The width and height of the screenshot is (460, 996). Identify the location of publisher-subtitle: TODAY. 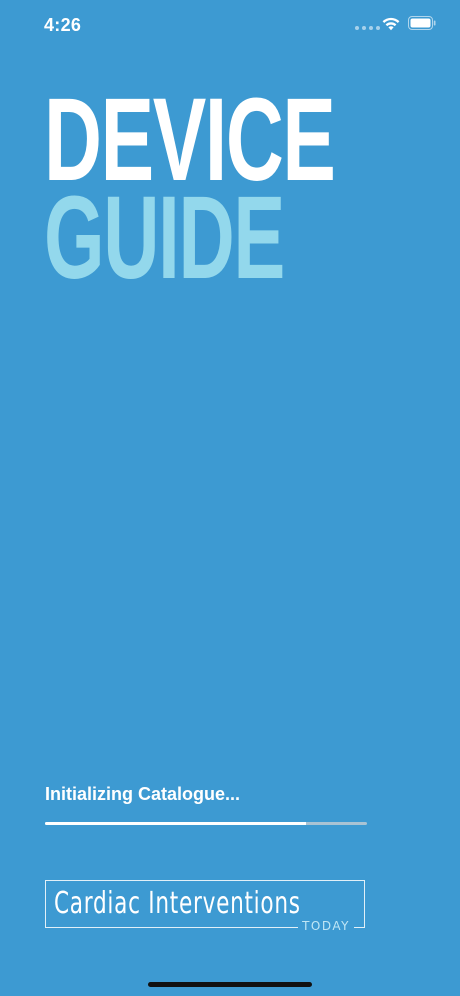
(326, 926).